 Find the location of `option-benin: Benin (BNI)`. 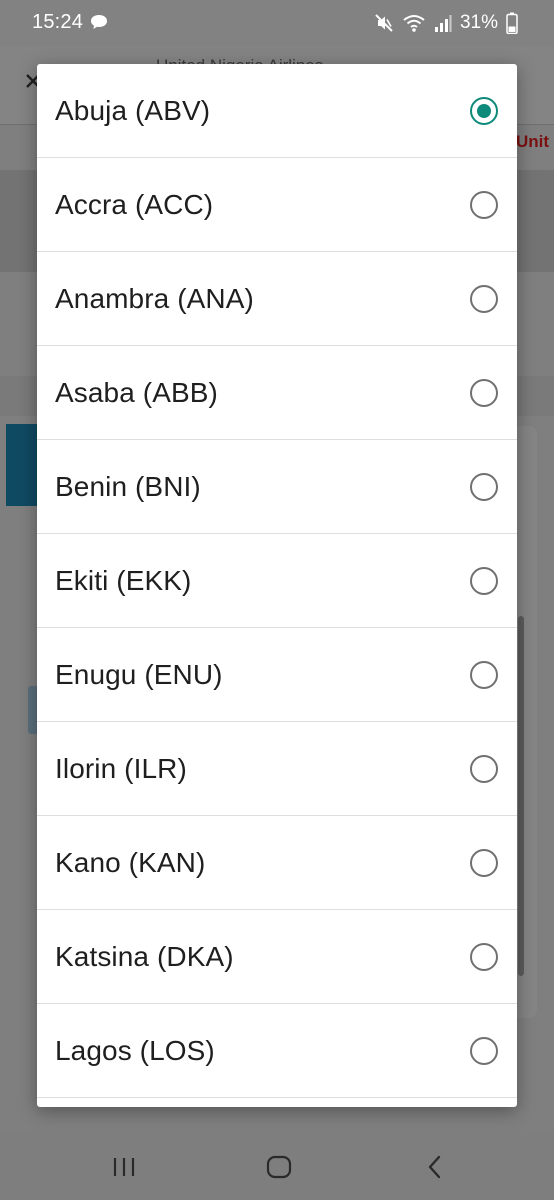

option-benin: Benin (BNI) is located at coordinates (277, 487).